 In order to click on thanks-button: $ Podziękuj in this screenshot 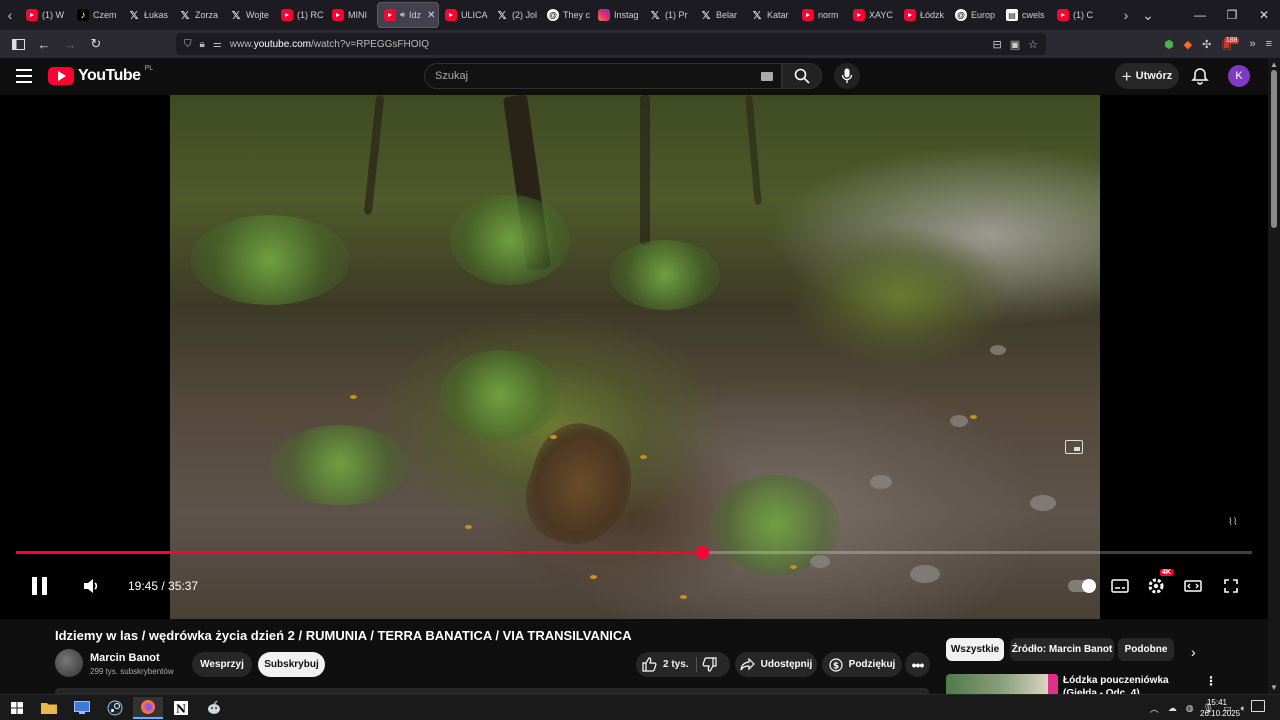, I will do `click(862, 664)`.